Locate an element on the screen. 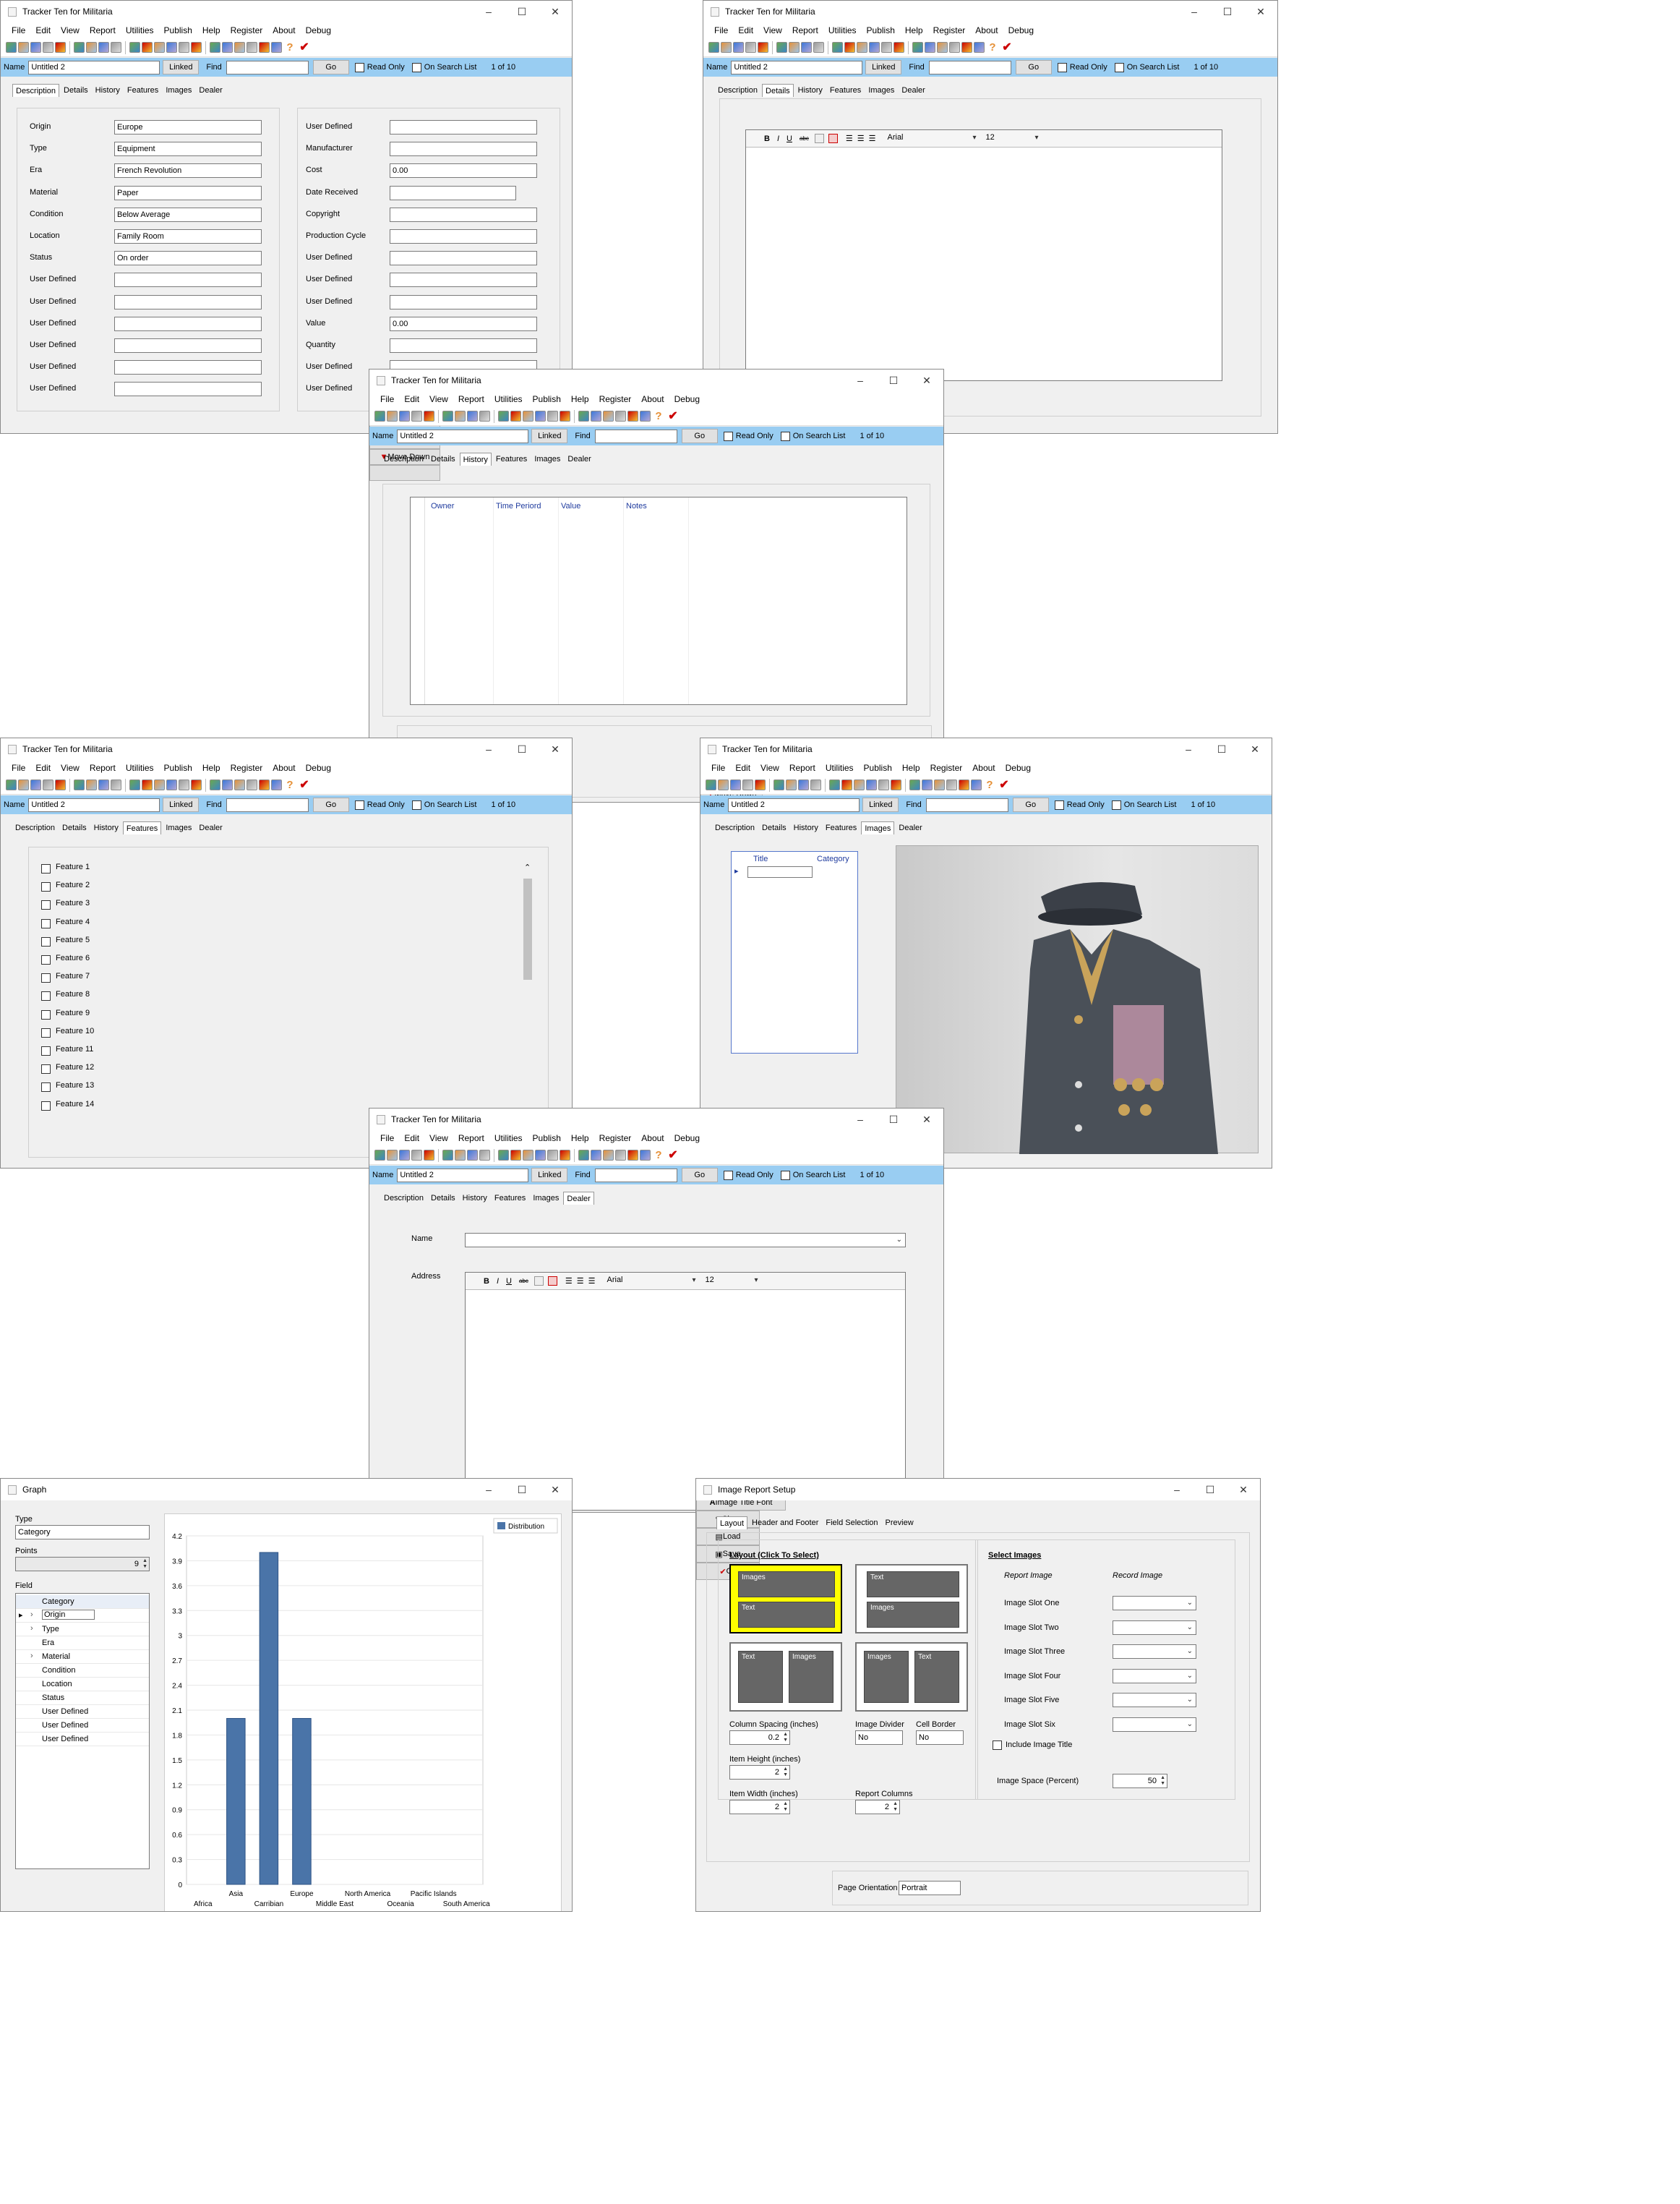  color-icon is located at coordinates (552, 1281).